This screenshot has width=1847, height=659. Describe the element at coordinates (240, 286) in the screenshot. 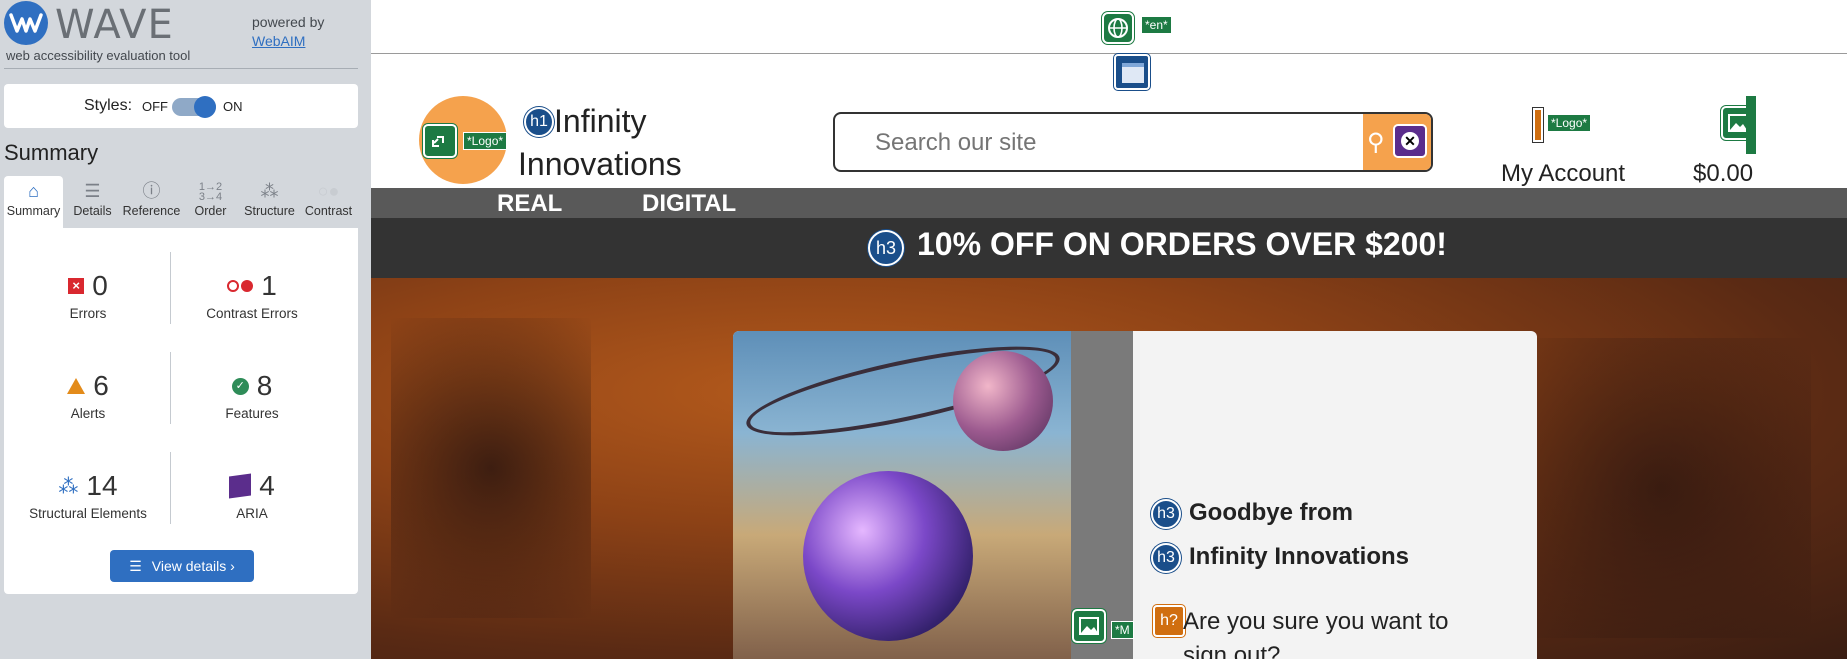

I see `contrast-error-icon` at that location.